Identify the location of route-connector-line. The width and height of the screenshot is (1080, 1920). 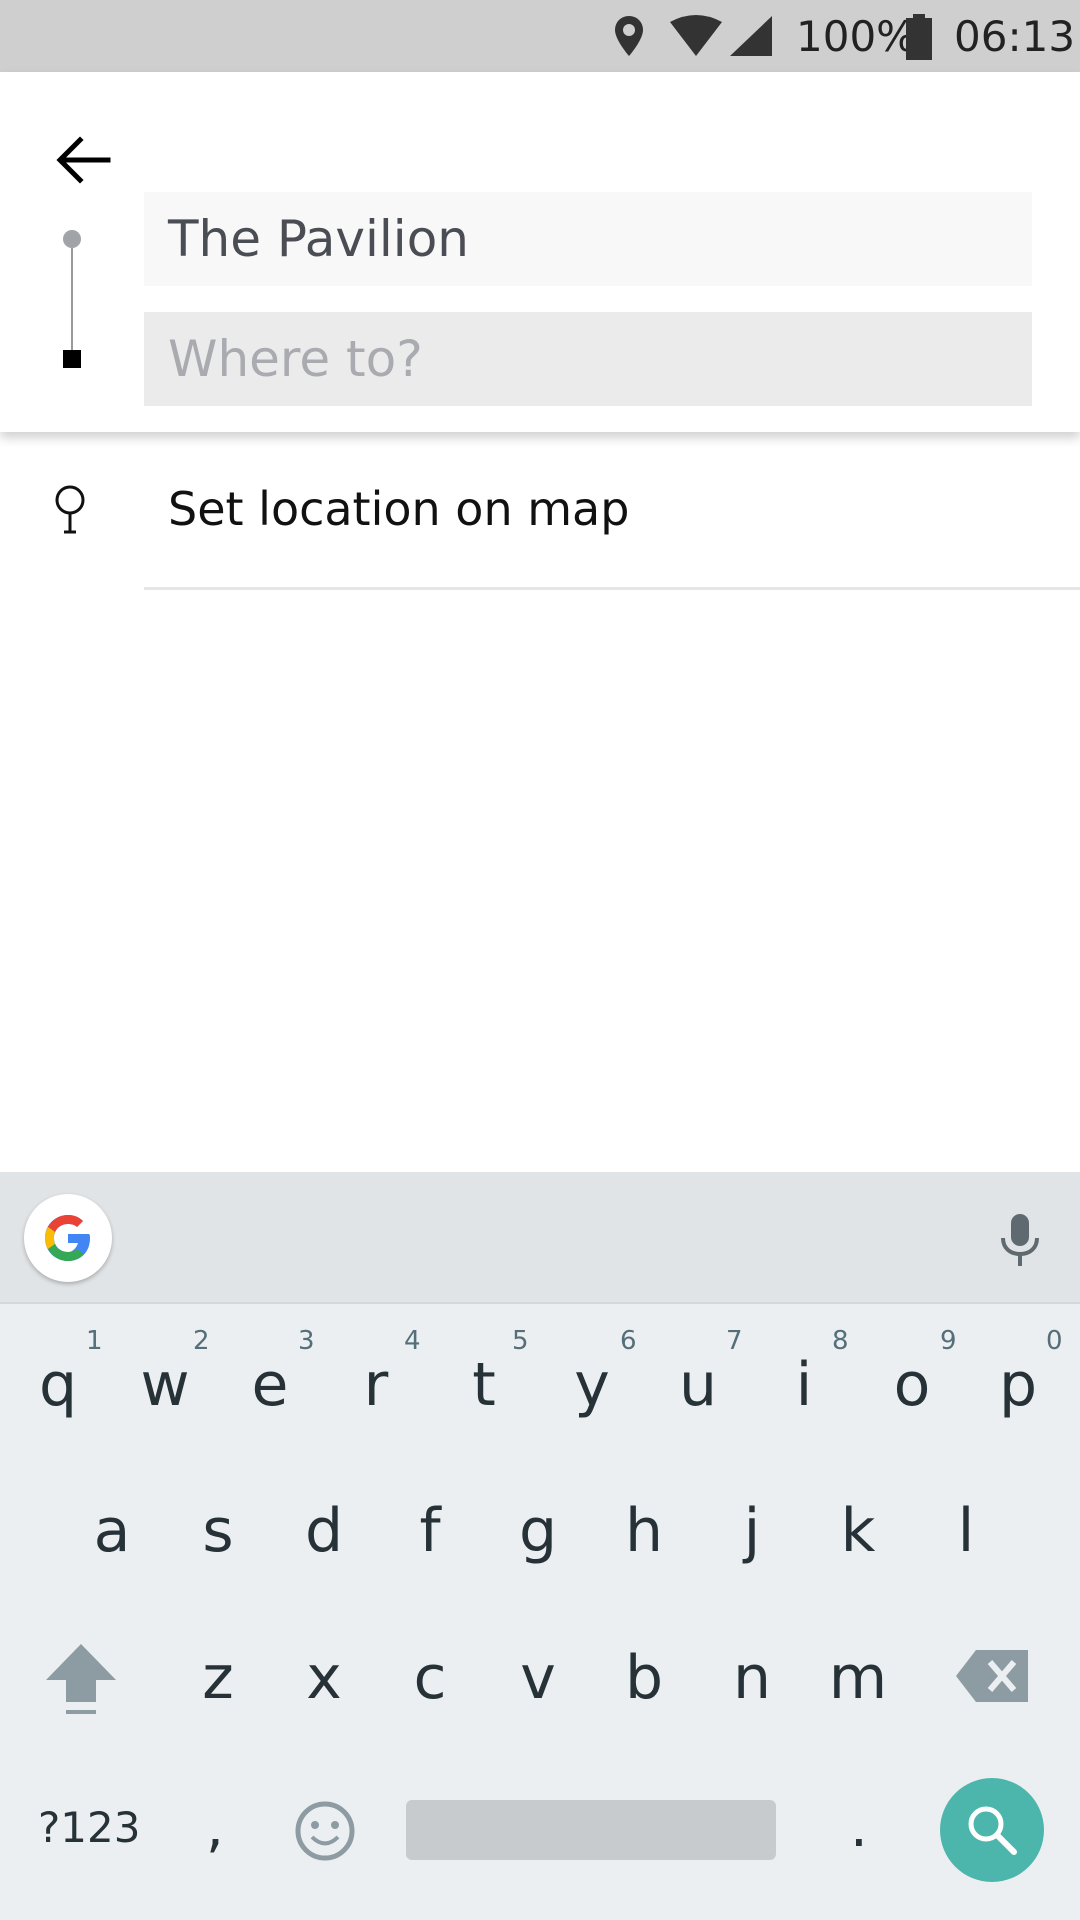
(72, 299).